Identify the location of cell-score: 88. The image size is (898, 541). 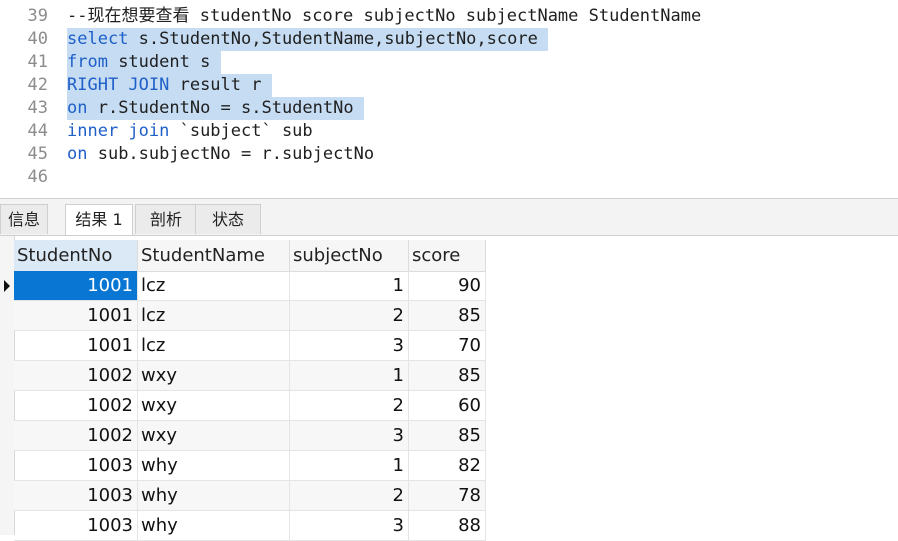
(447, 526).